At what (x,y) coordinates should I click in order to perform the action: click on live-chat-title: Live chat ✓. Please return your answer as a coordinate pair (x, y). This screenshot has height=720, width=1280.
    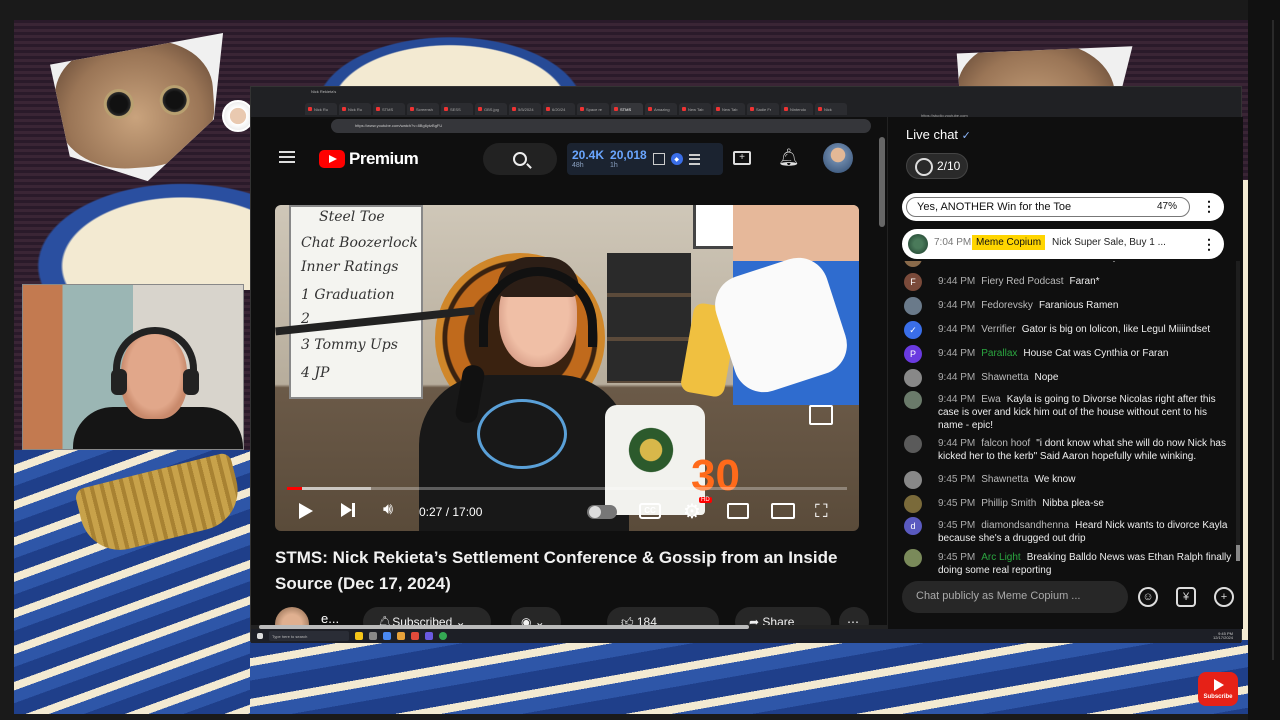
    Looking at the image, I should click on (938, 134).